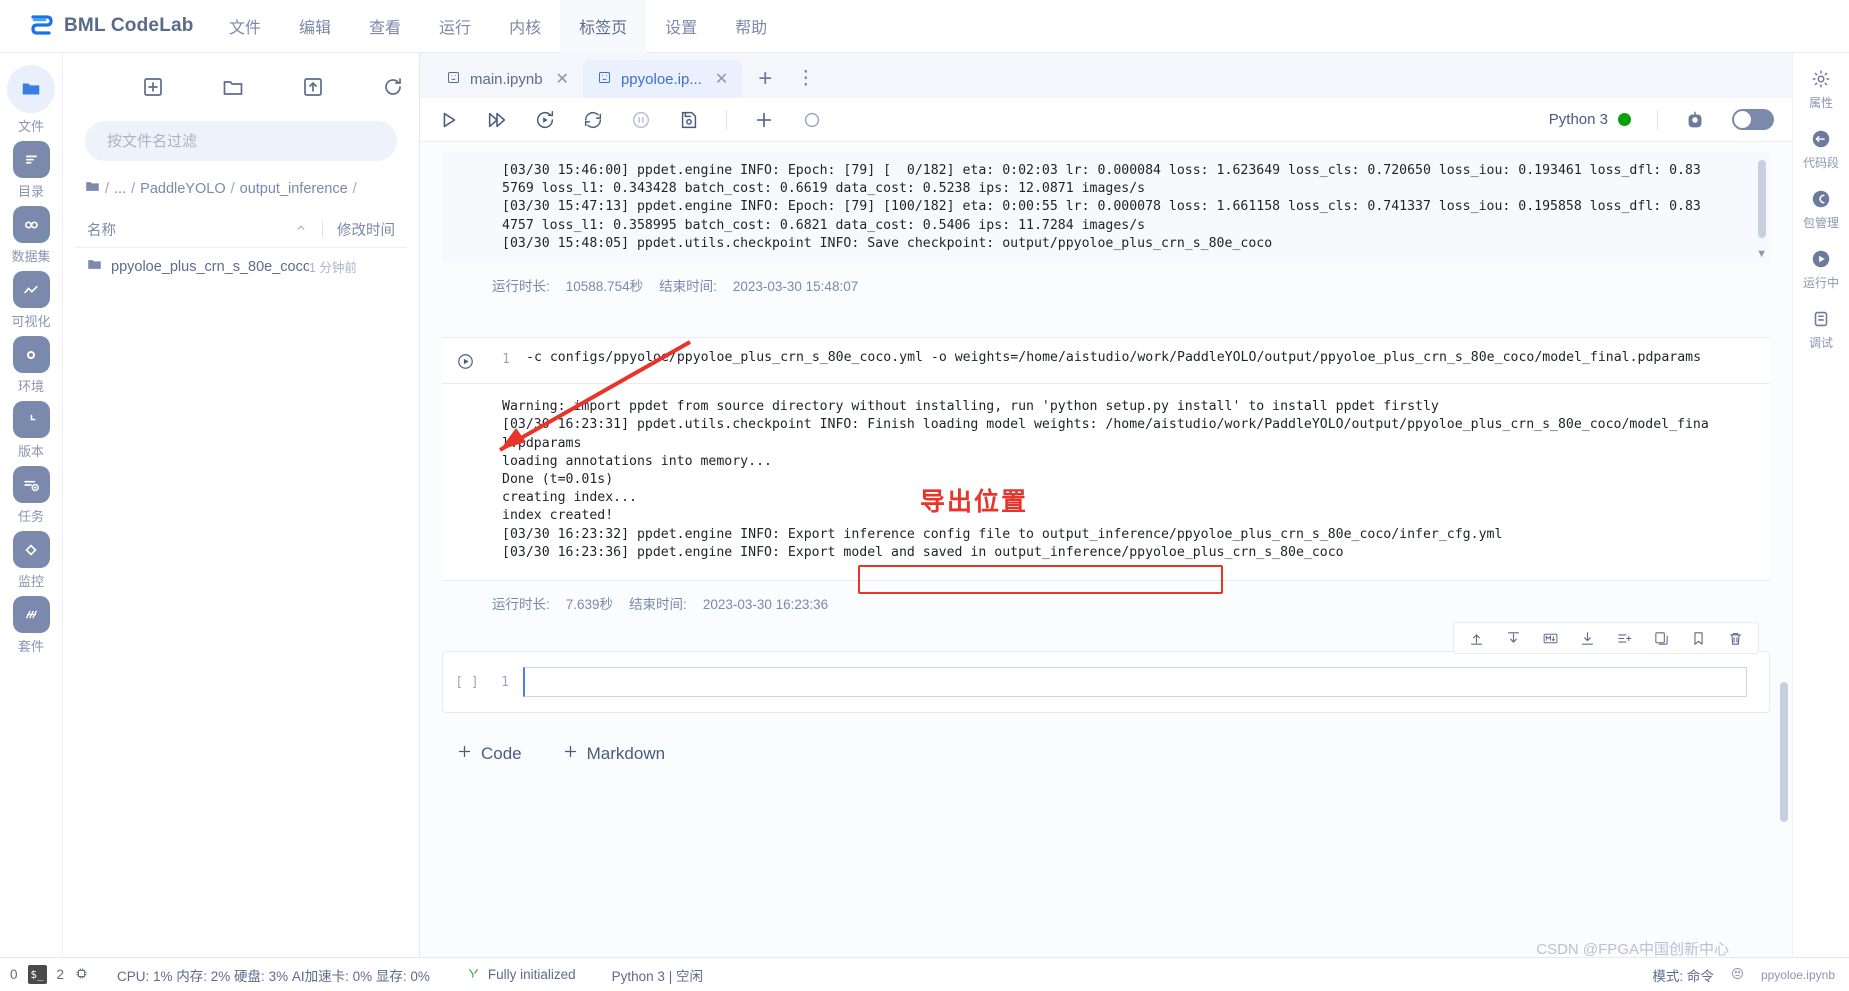 This screenshot has width=1849, height=991. What do you see at coordinates (1135, 682) in the screenshot?
I see `code-input` at bounding box center [1135, 682].